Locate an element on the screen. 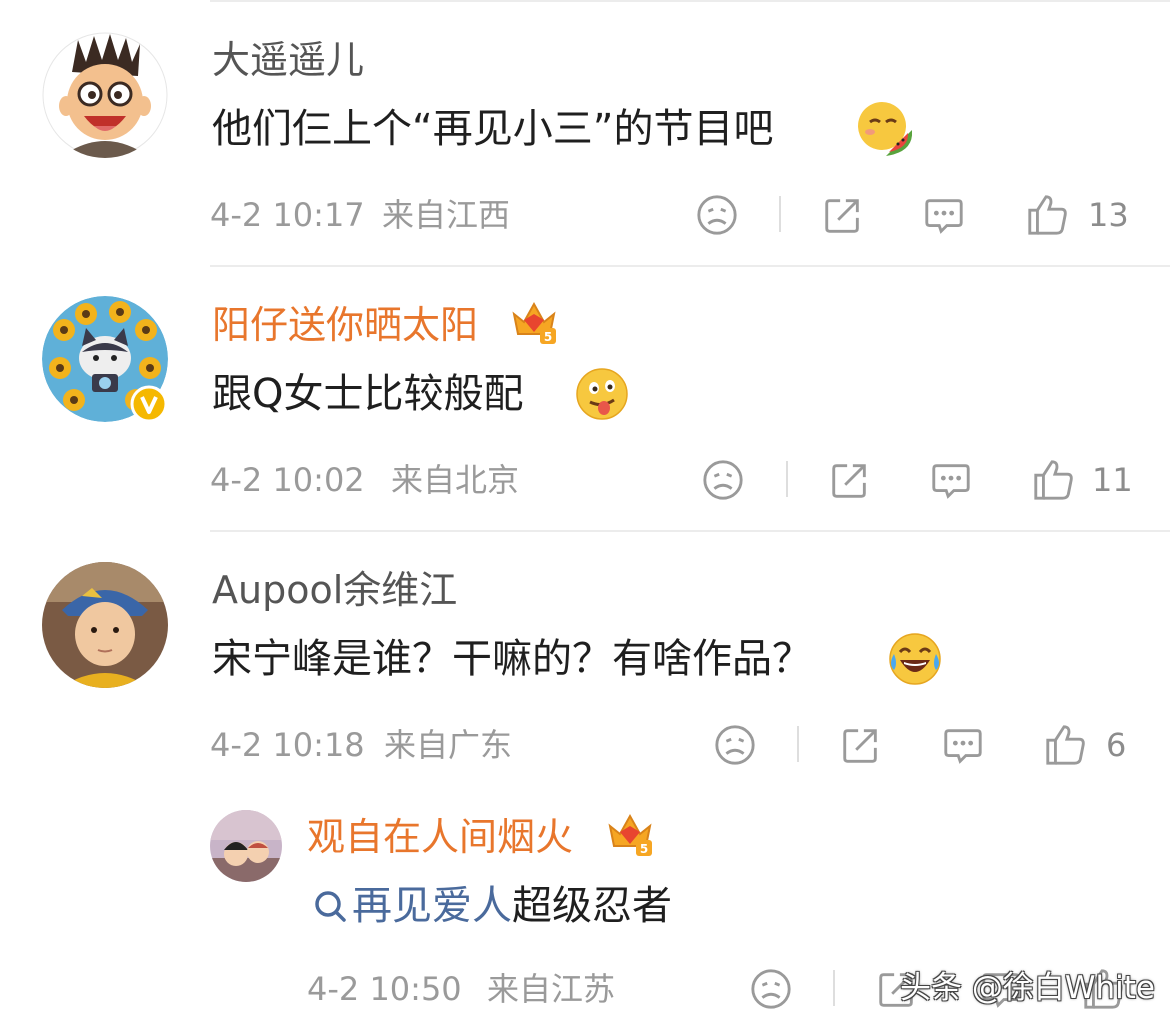  comment-text: 他们仨上个“再见小三”的节目吧 is located at coordinates (493, 129).